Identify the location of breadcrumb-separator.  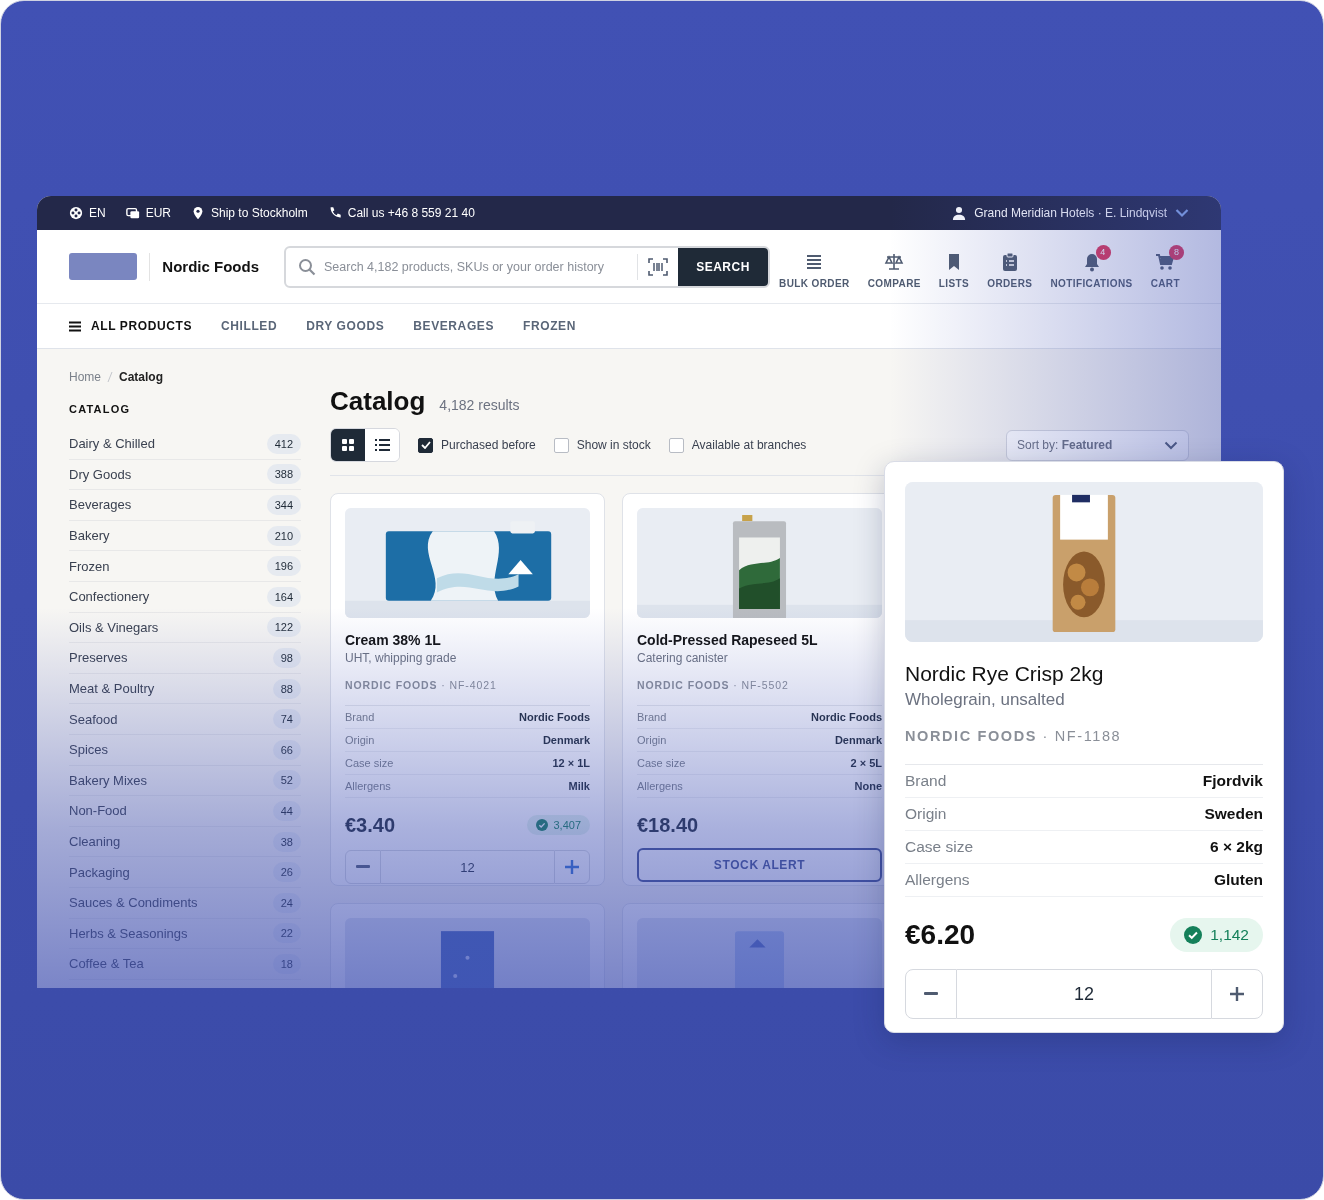
(110, 377).